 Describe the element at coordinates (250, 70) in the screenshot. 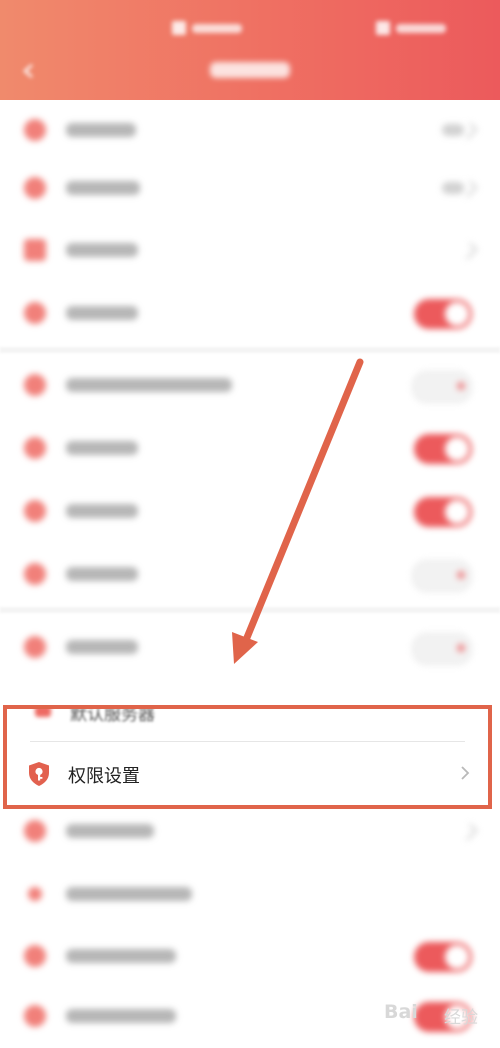

I see `page-title` at that location.